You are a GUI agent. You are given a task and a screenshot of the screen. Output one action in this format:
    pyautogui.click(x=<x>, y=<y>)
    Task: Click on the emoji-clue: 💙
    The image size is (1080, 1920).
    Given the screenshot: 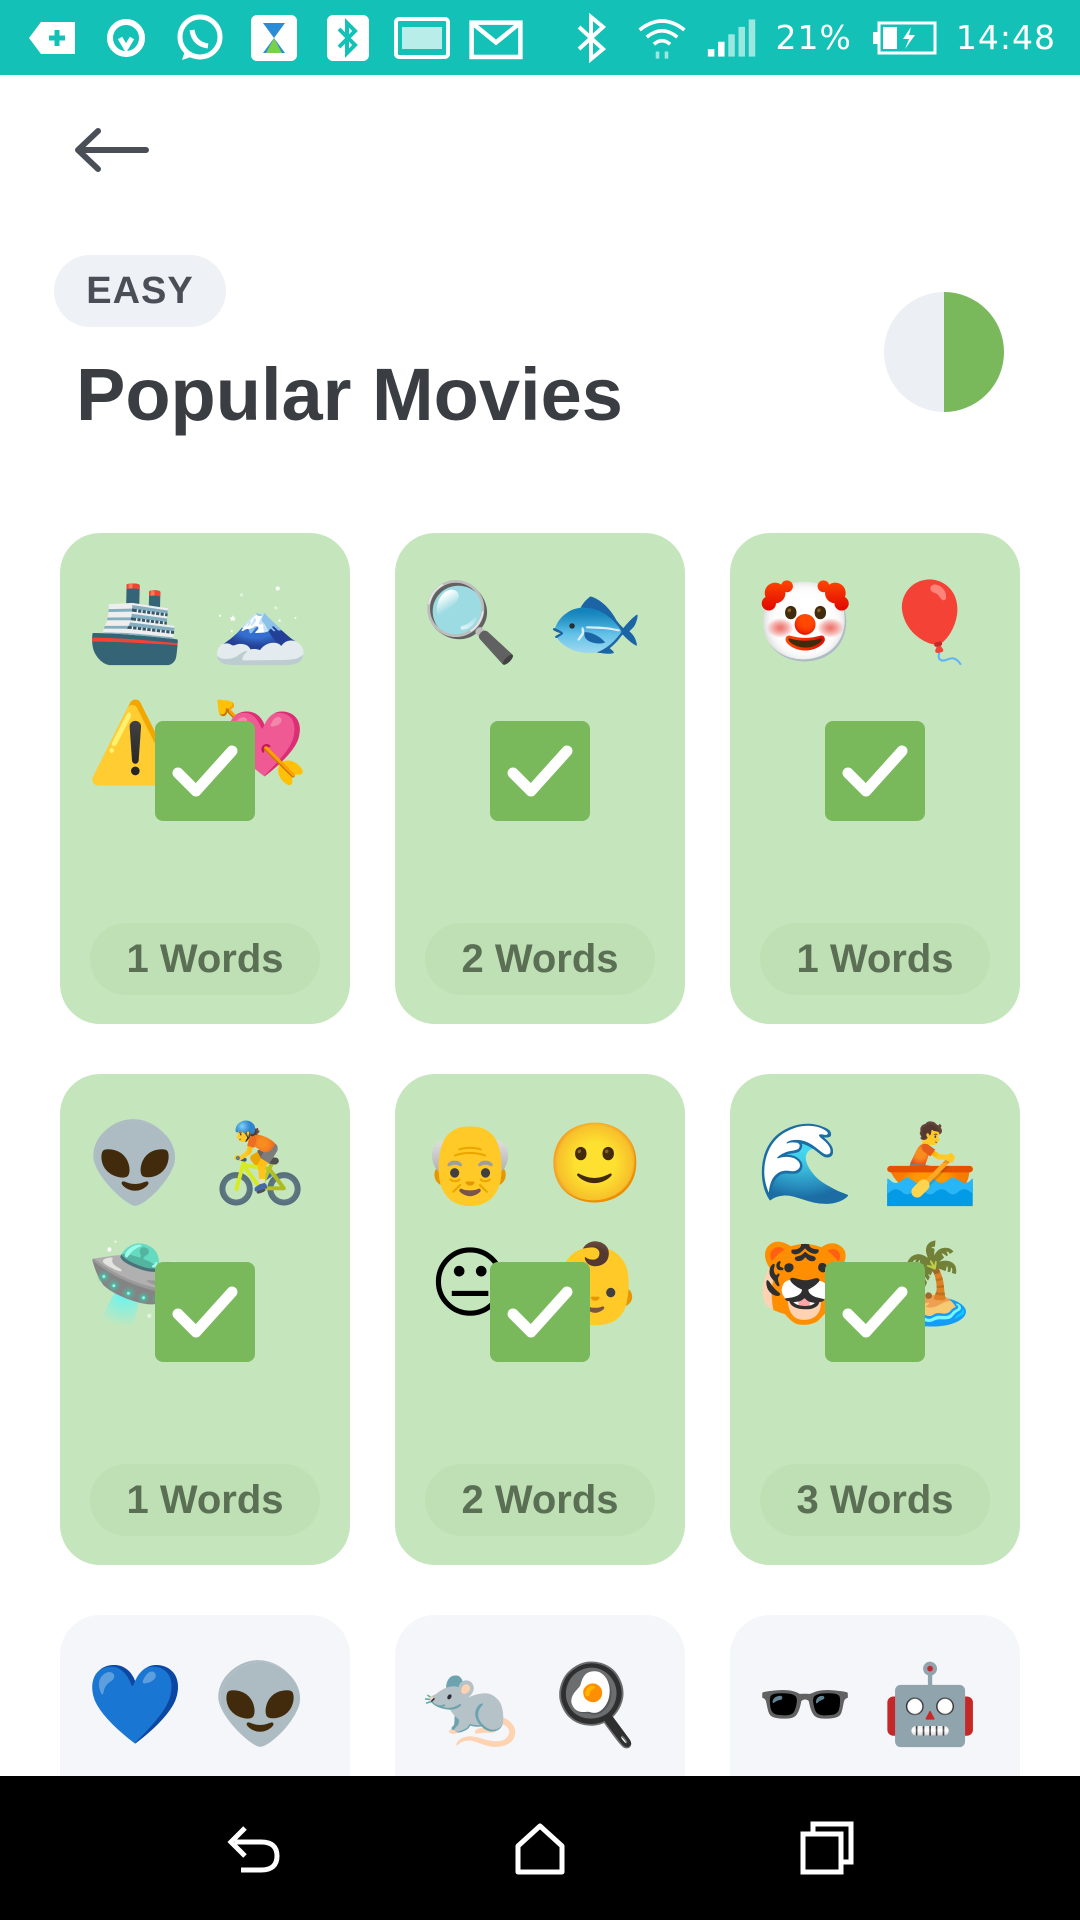 What is the action you would take?
    pyautogui.click(x=135, y=1705)
    